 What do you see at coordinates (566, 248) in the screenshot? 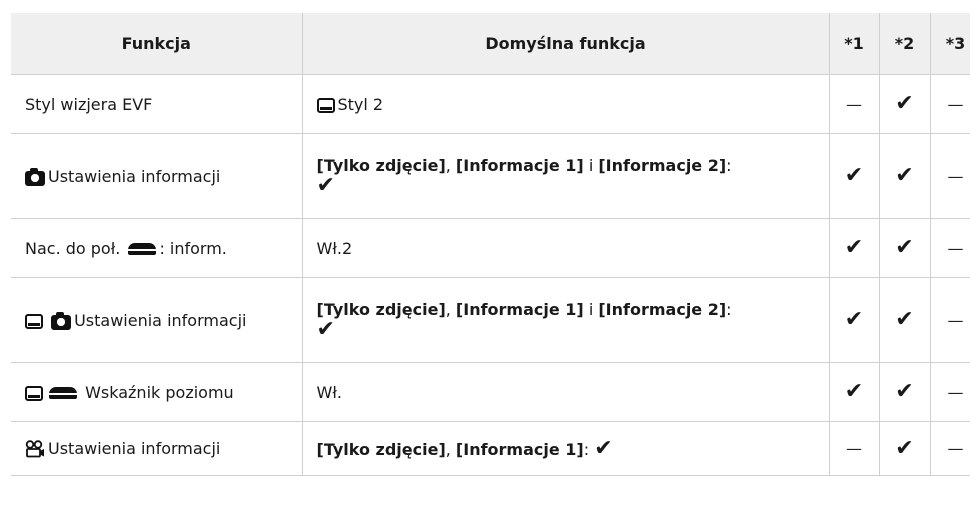
I see `default-cell: Wł.2` at bounding box center [566, 248].